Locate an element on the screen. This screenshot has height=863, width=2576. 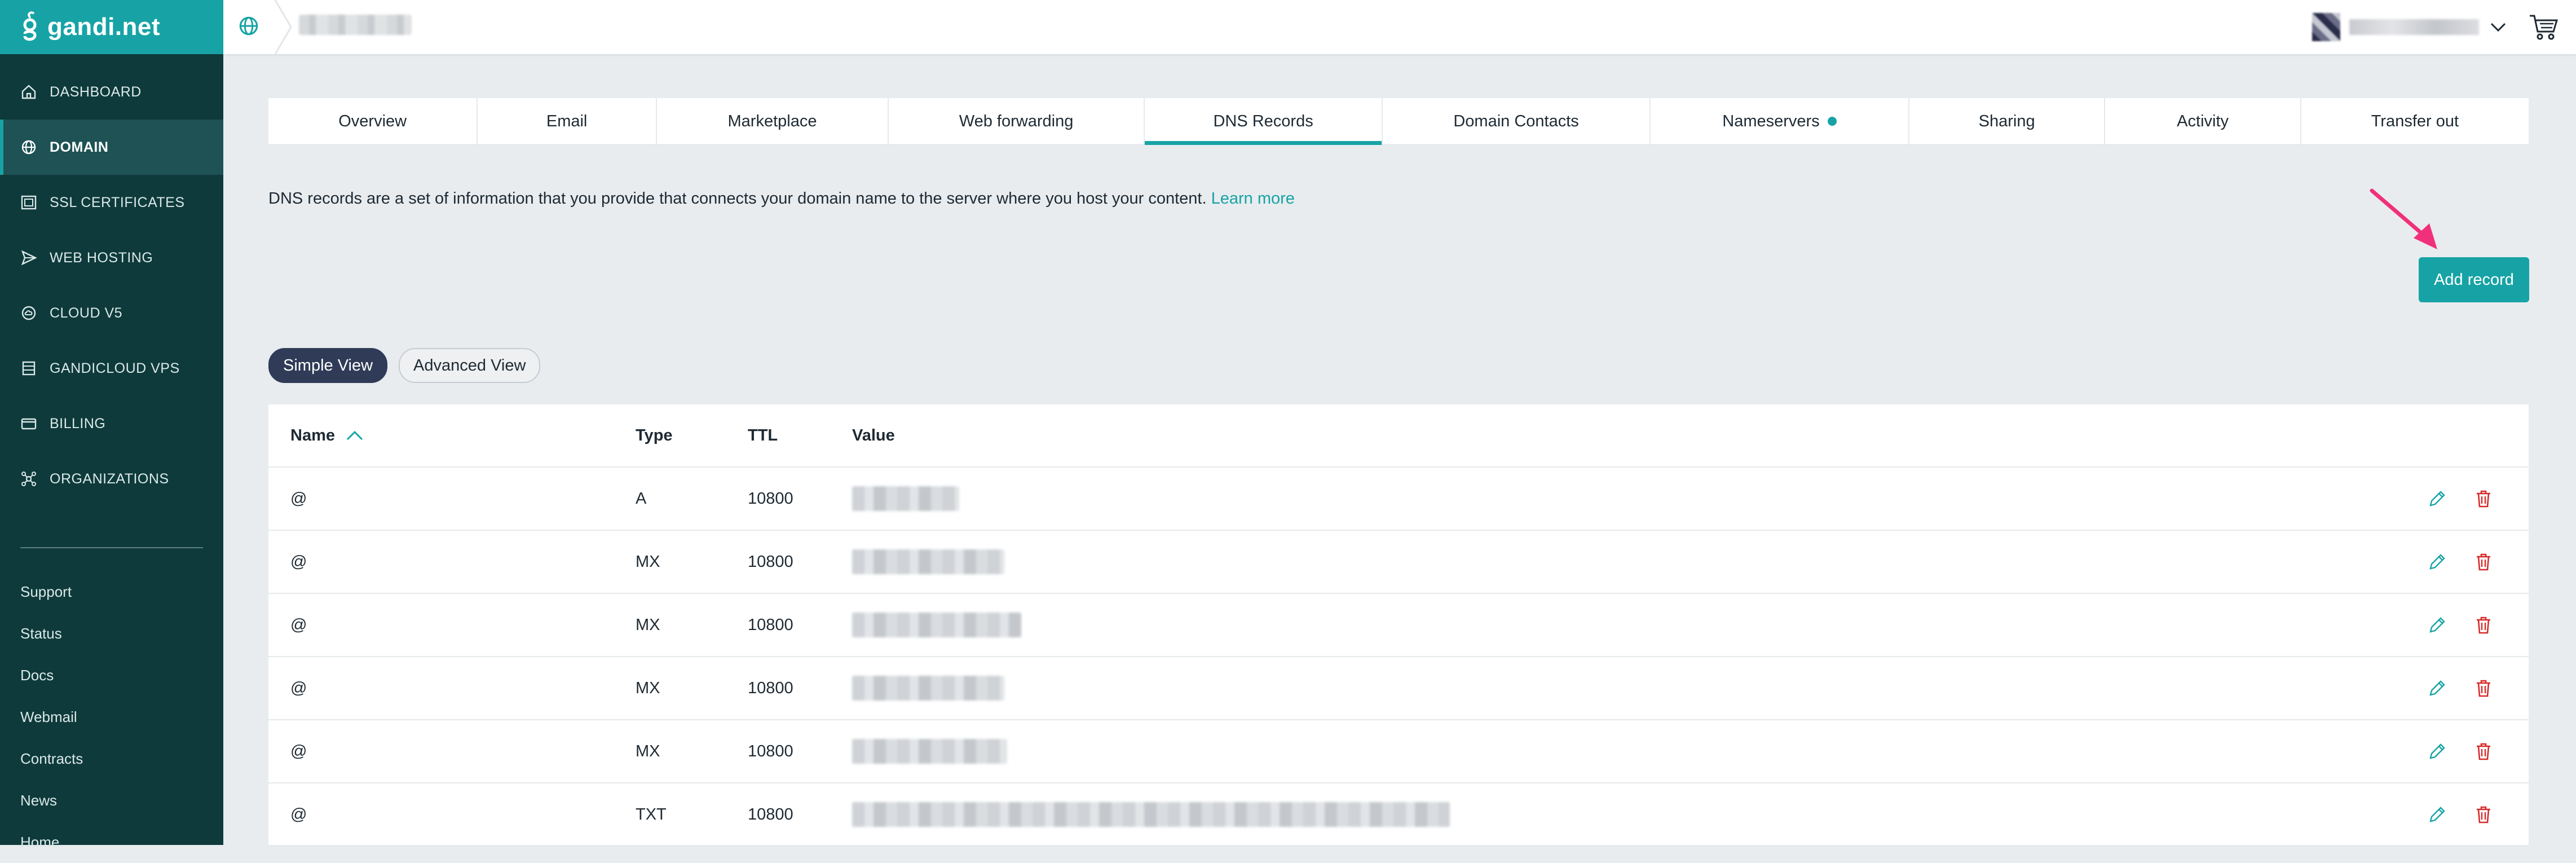
tab-email: Email is located at coordinates (567, 121).